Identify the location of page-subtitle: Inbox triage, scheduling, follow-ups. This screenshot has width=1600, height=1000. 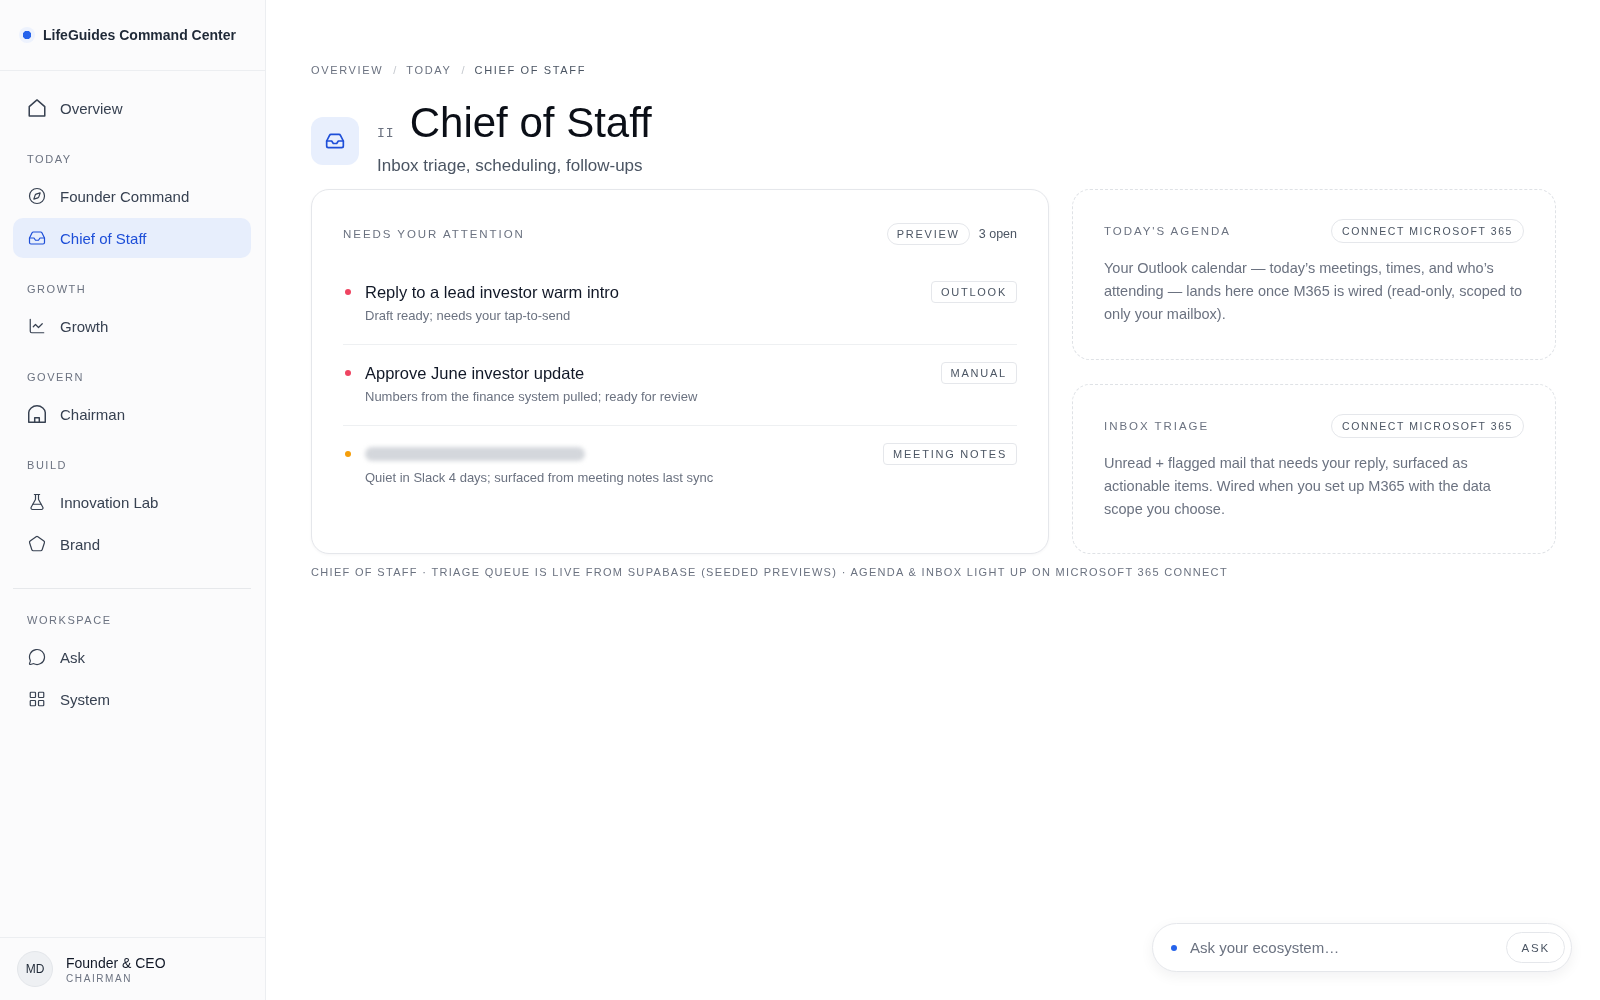
(510, 166).